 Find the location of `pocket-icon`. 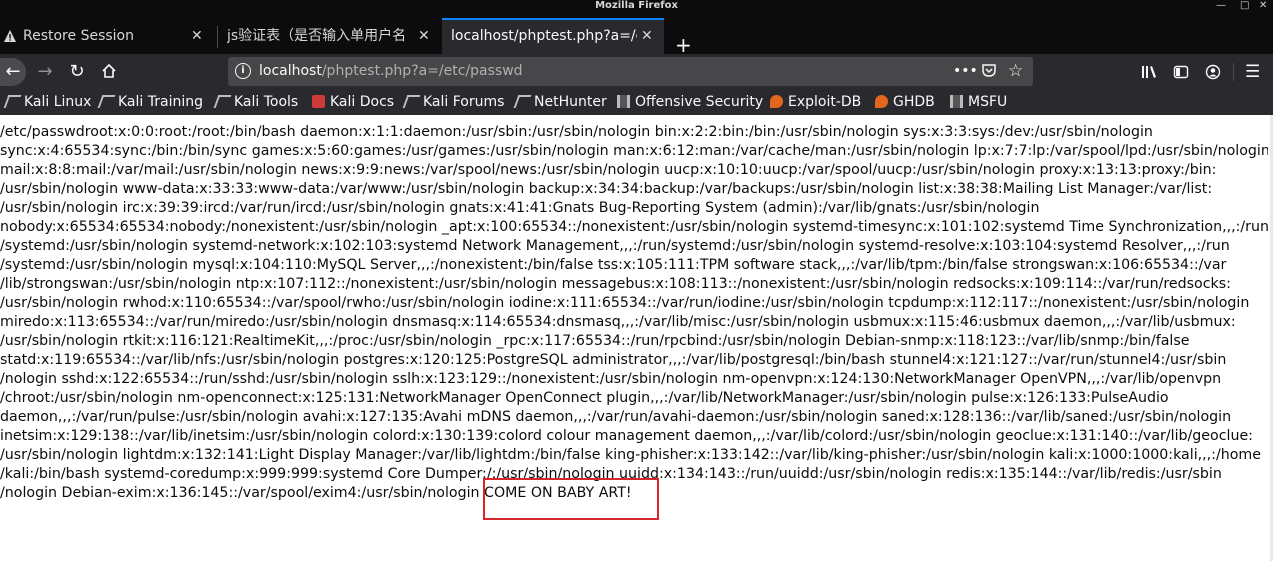

pocket-icon is located at coordinates (989, 71).